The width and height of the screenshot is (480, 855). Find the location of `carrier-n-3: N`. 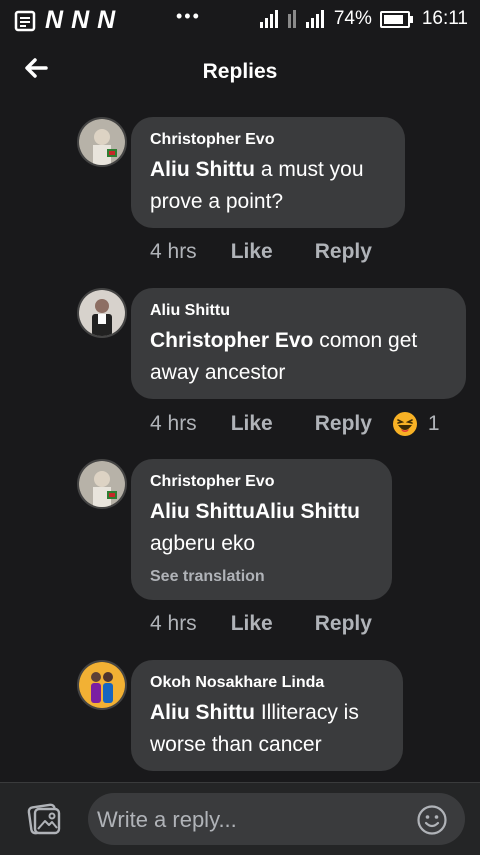

carrier-n-3: N is located at coordinates (106, 20).